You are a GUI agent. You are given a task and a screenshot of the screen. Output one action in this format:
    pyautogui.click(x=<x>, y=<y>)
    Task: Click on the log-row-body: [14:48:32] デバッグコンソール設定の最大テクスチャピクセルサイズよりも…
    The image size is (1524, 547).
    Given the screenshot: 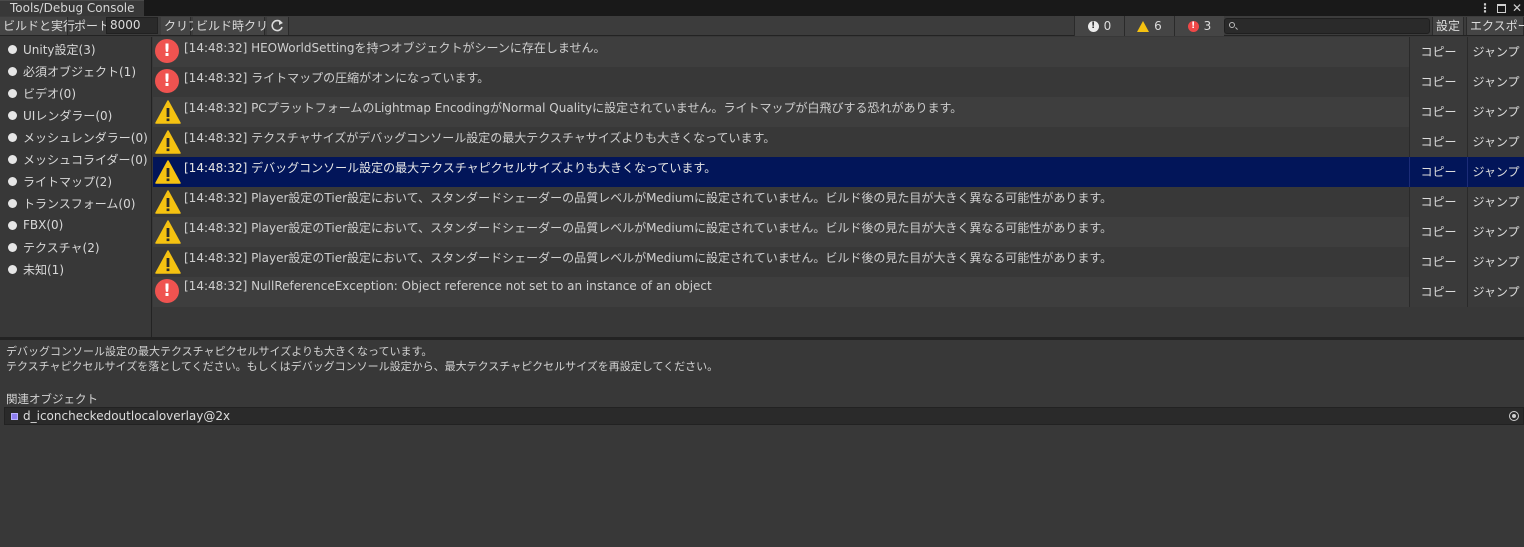 What is the action you would take?
    pyautogui.click(x=781, y=172)
    